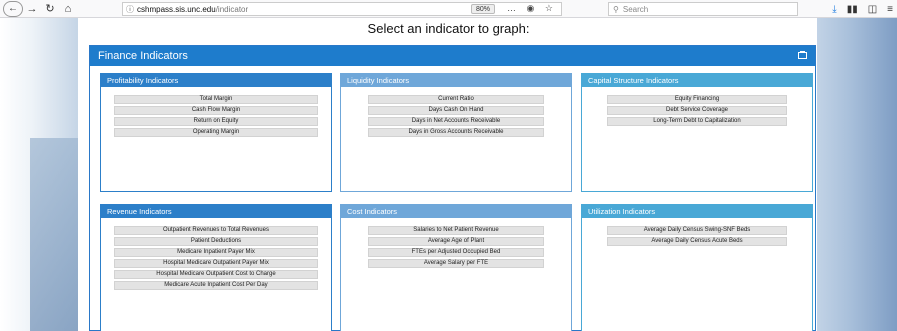 The width and height of the screenshot is (897, 331). What do you see at coordinates (697, 241) in the screenshot?
I see `indicator-button: Average Daily Census Acute Beds` at bounding box center [697, 241].